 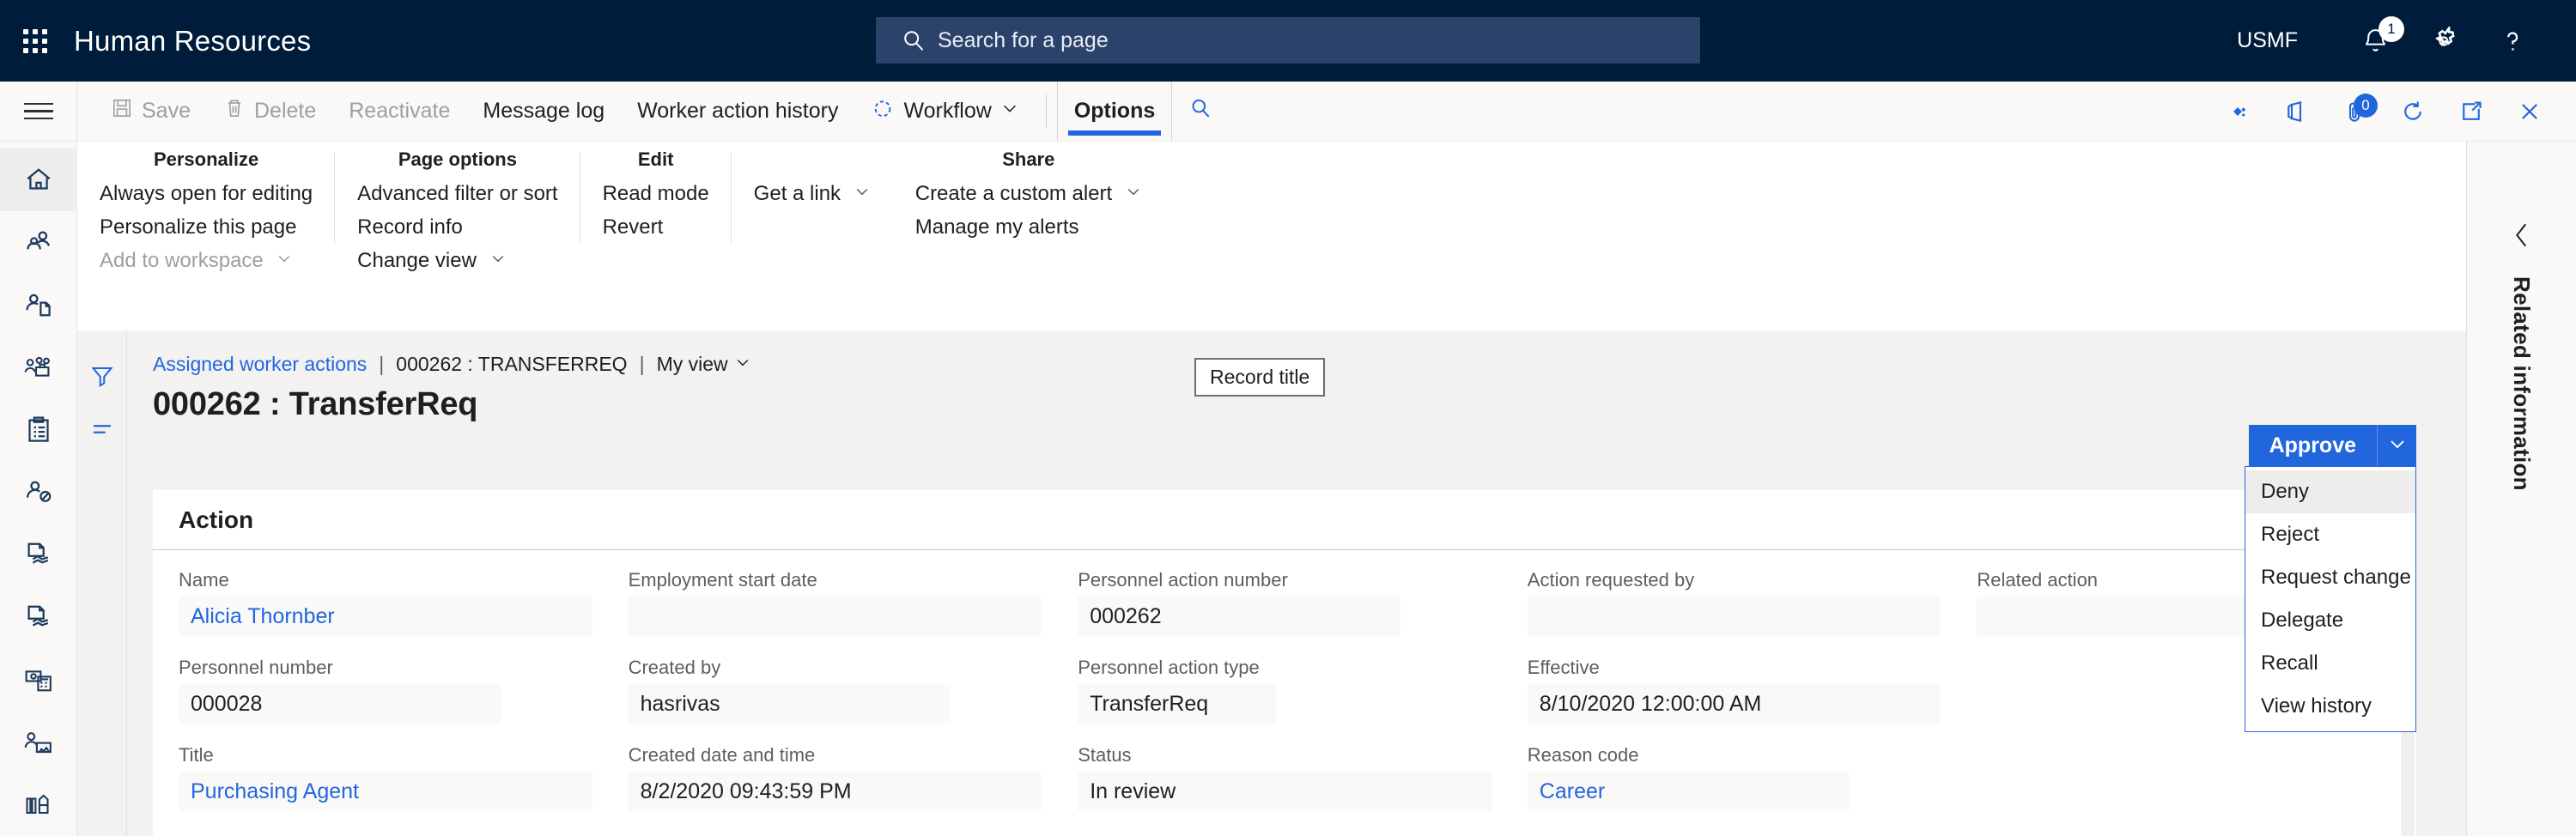 I want to click on reactivate-button: Reactivate, so click(x=399, y=111).